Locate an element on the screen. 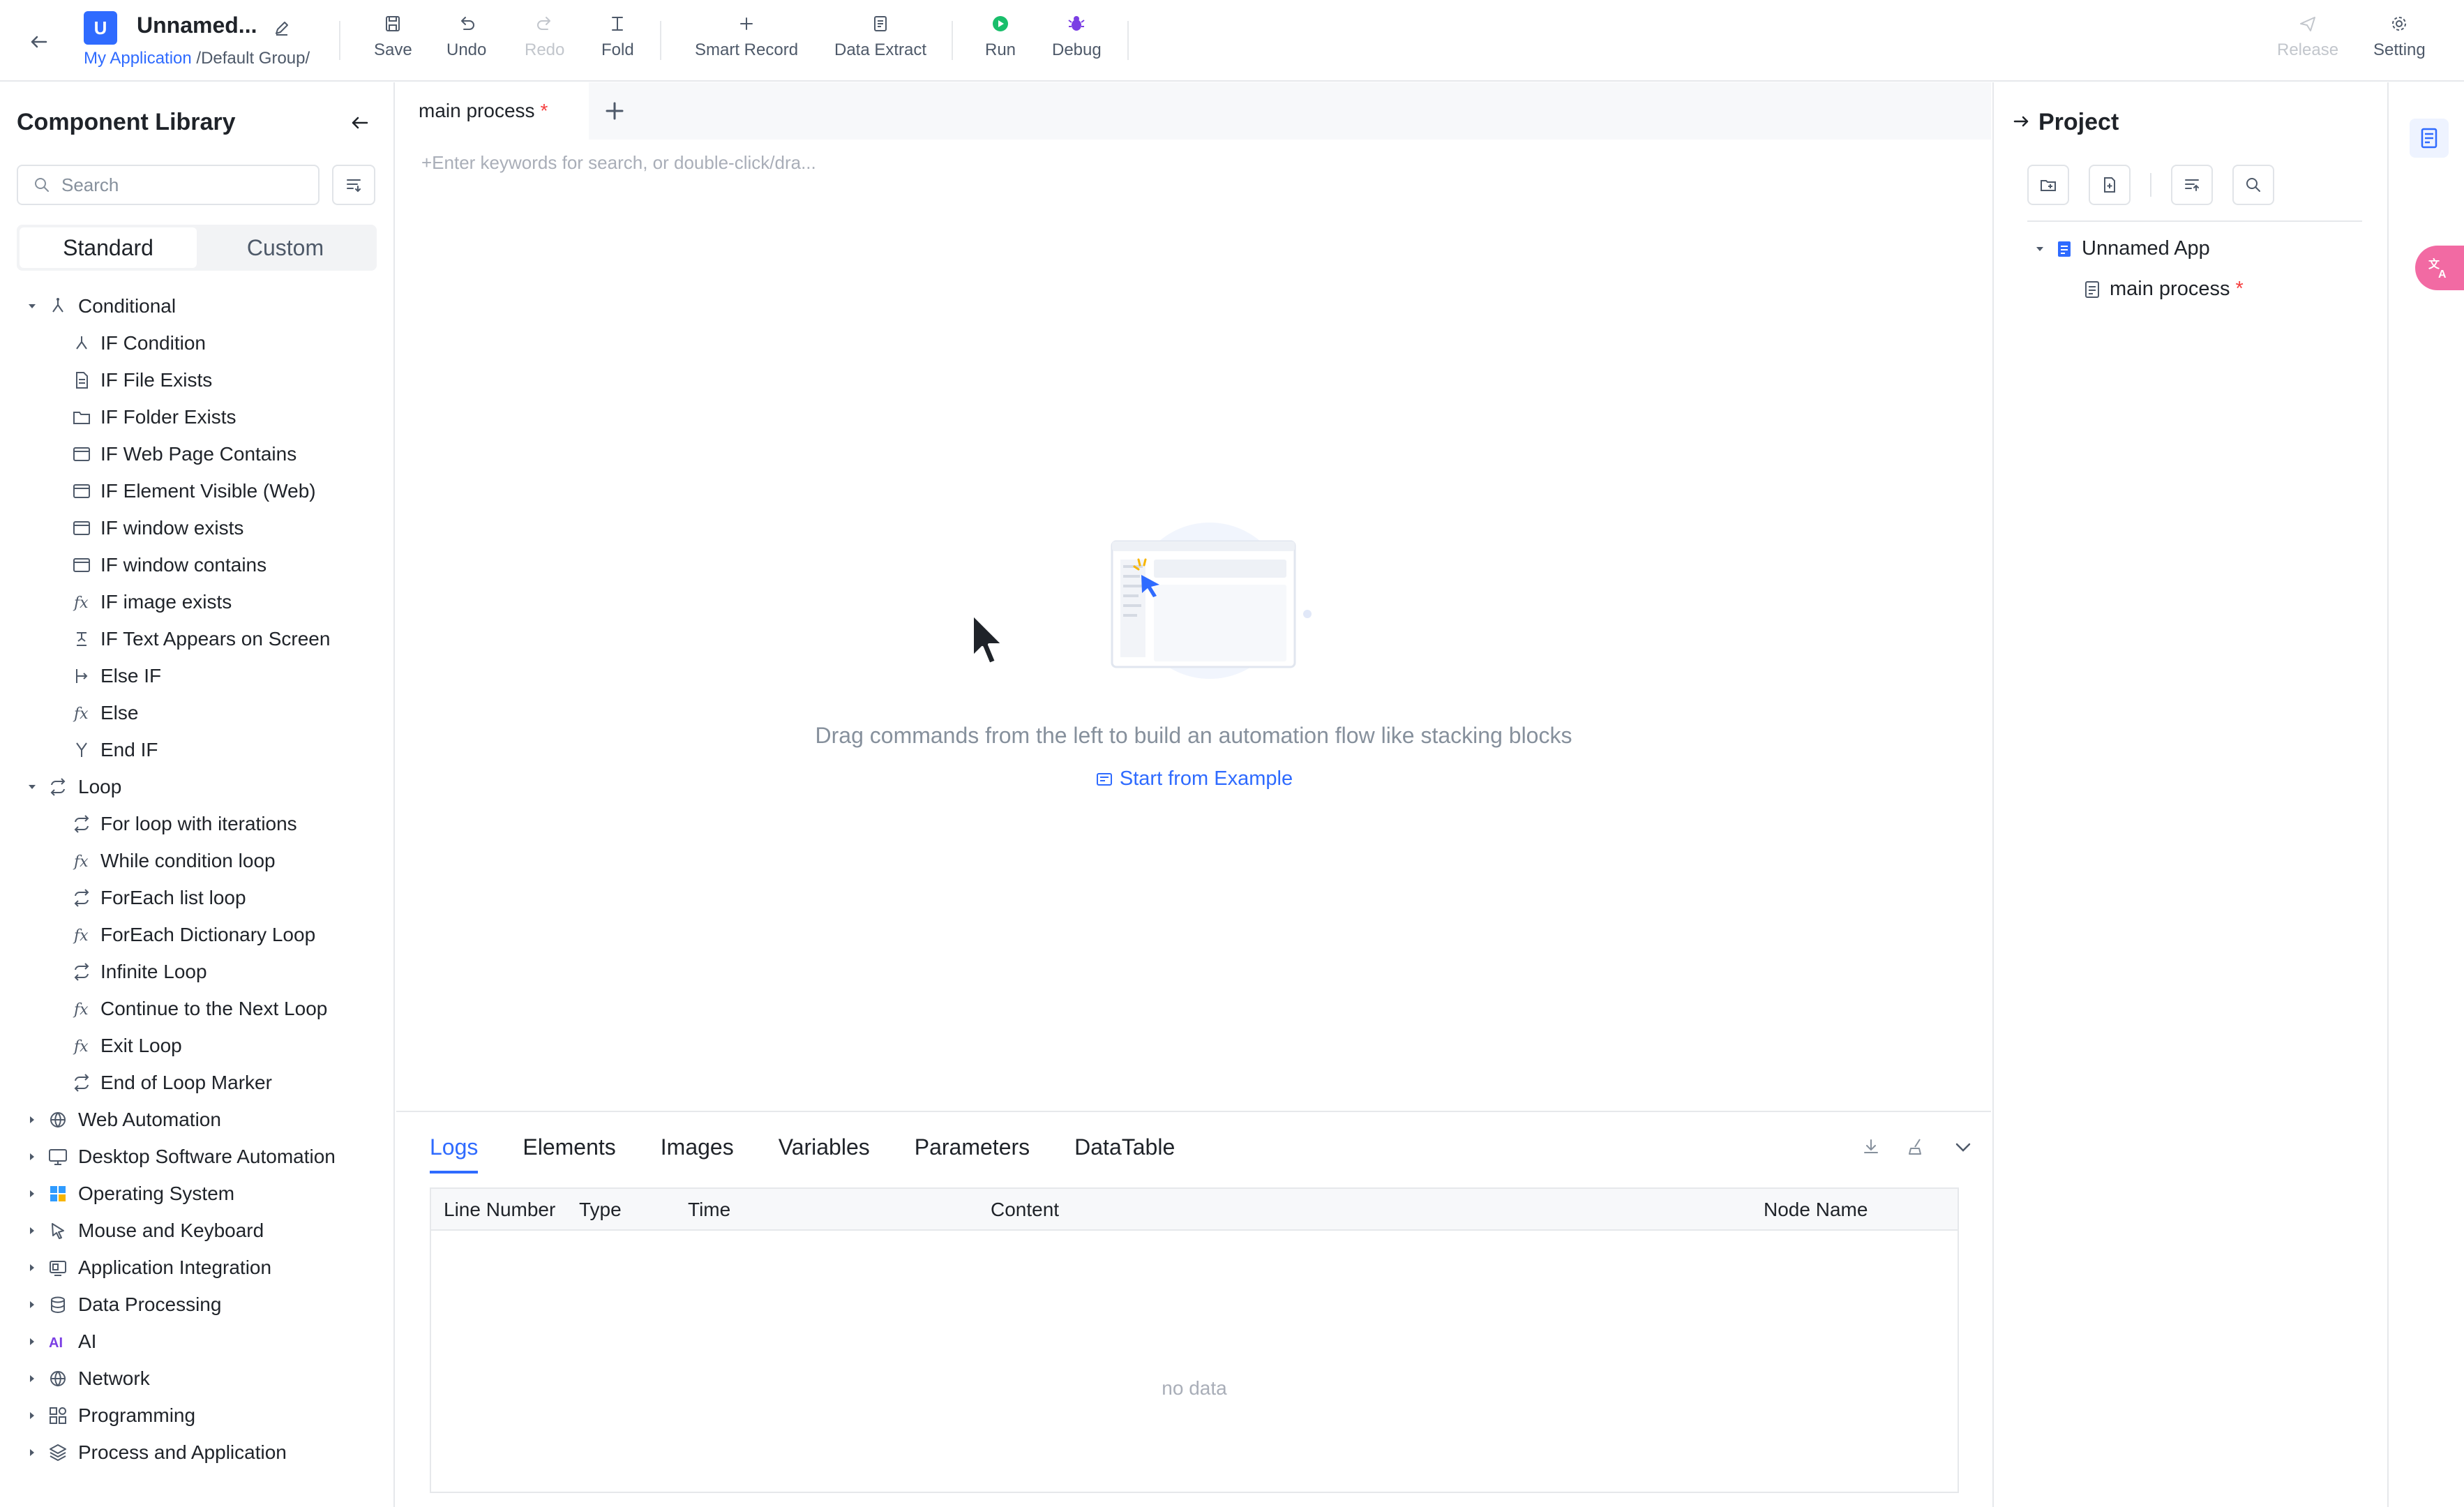 This screenshot has height=1507, width=2464. tab-variables: Variables is located at coordinates (824, 1147).